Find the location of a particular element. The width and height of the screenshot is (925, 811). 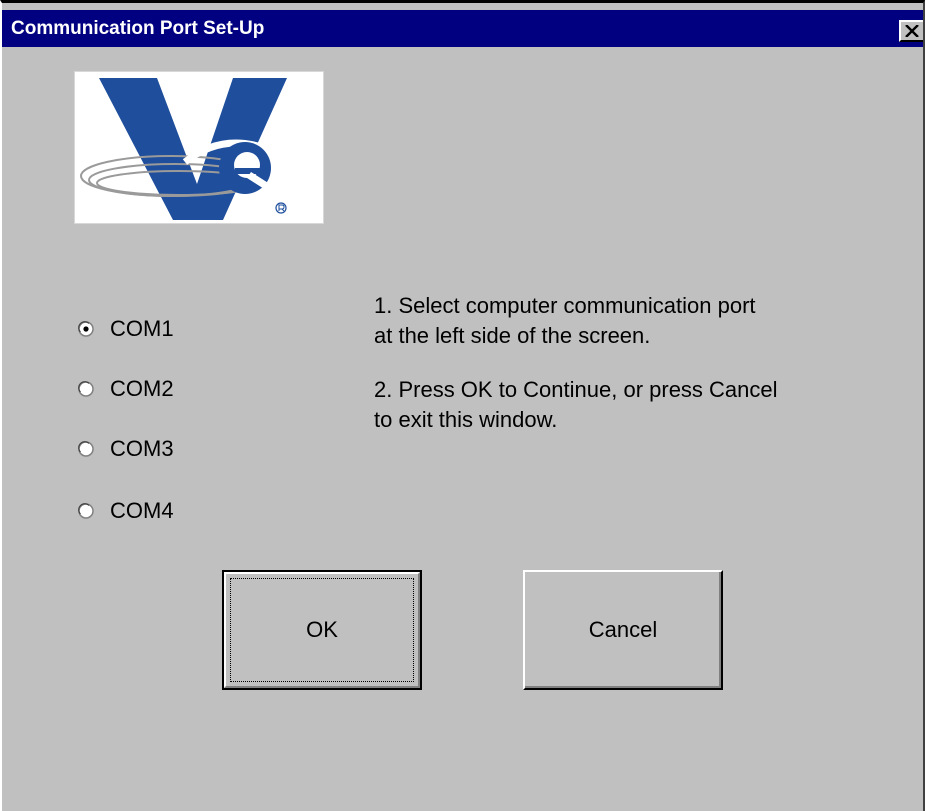

cancel-button: Cancel is located at coordinates (623, 630).